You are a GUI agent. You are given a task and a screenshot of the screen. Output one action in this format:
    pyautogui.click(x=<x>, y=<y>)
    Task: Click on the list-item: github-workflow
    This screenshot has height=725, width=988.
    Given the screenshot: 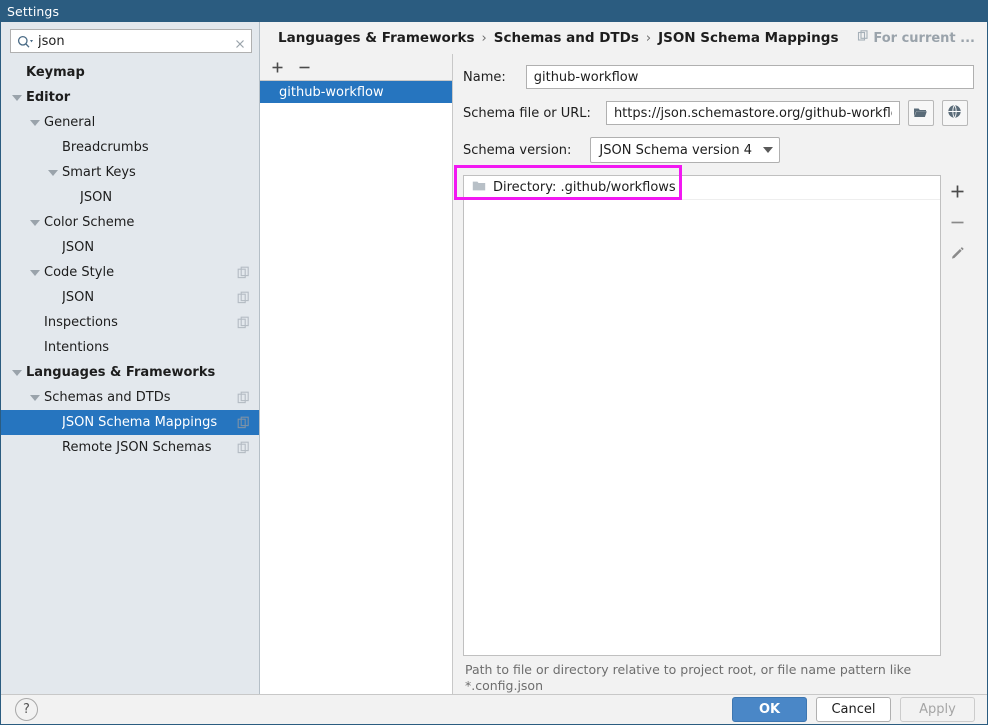 What is the action you would take?
    pyautogui.click(x=356, y=92)
    